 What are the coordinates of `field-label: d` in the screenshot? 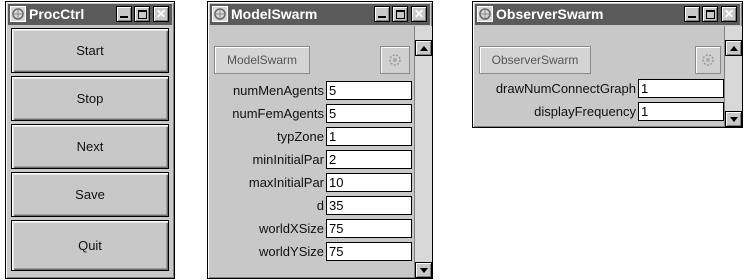 It's located at (320, 205).